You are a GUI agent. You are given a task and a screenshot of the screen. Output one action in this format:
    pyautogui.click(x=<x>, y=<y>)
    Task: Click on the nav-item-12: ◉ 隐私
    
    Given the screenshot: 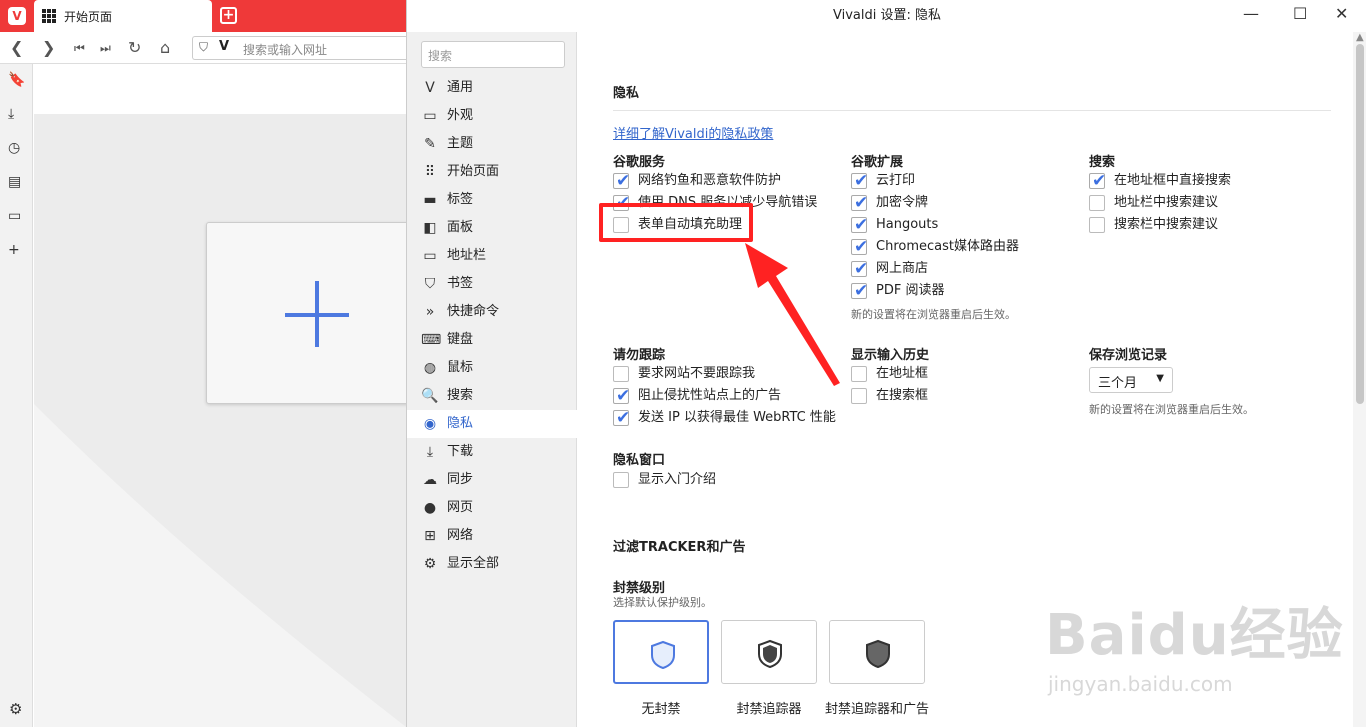 What is the action you would take?
    pyautogui.click(x=492, y=424)
    